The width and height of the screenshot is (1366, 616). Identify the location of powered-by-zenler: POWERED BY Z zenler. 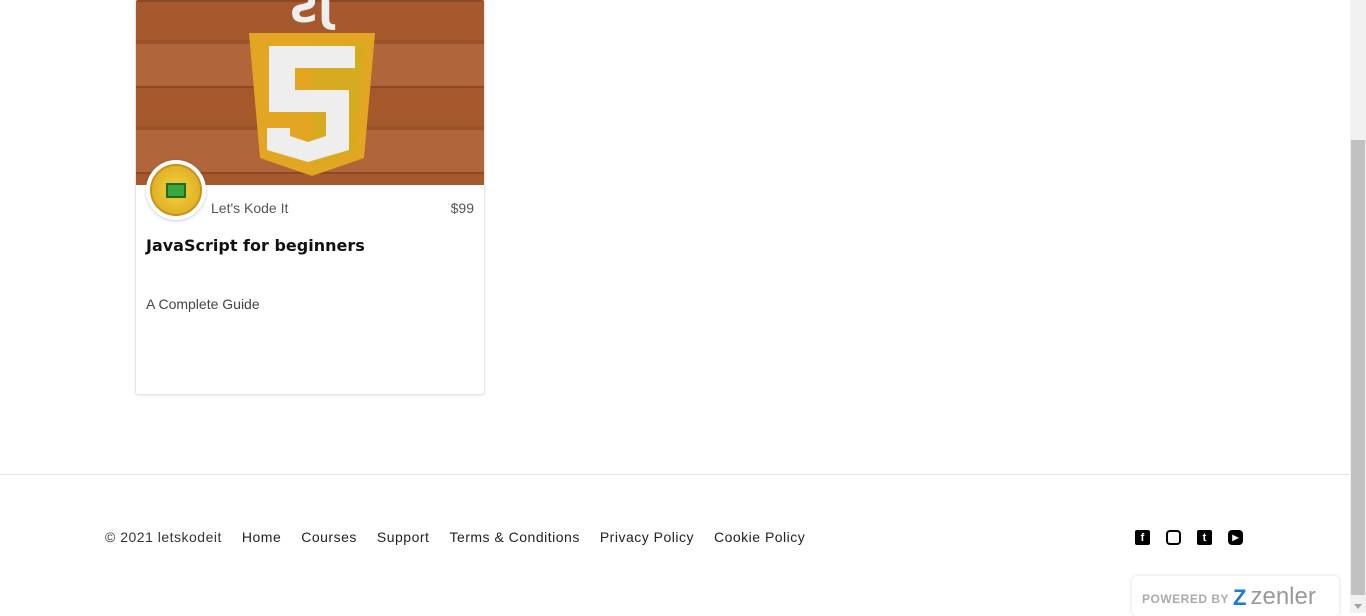
(1235, 596).